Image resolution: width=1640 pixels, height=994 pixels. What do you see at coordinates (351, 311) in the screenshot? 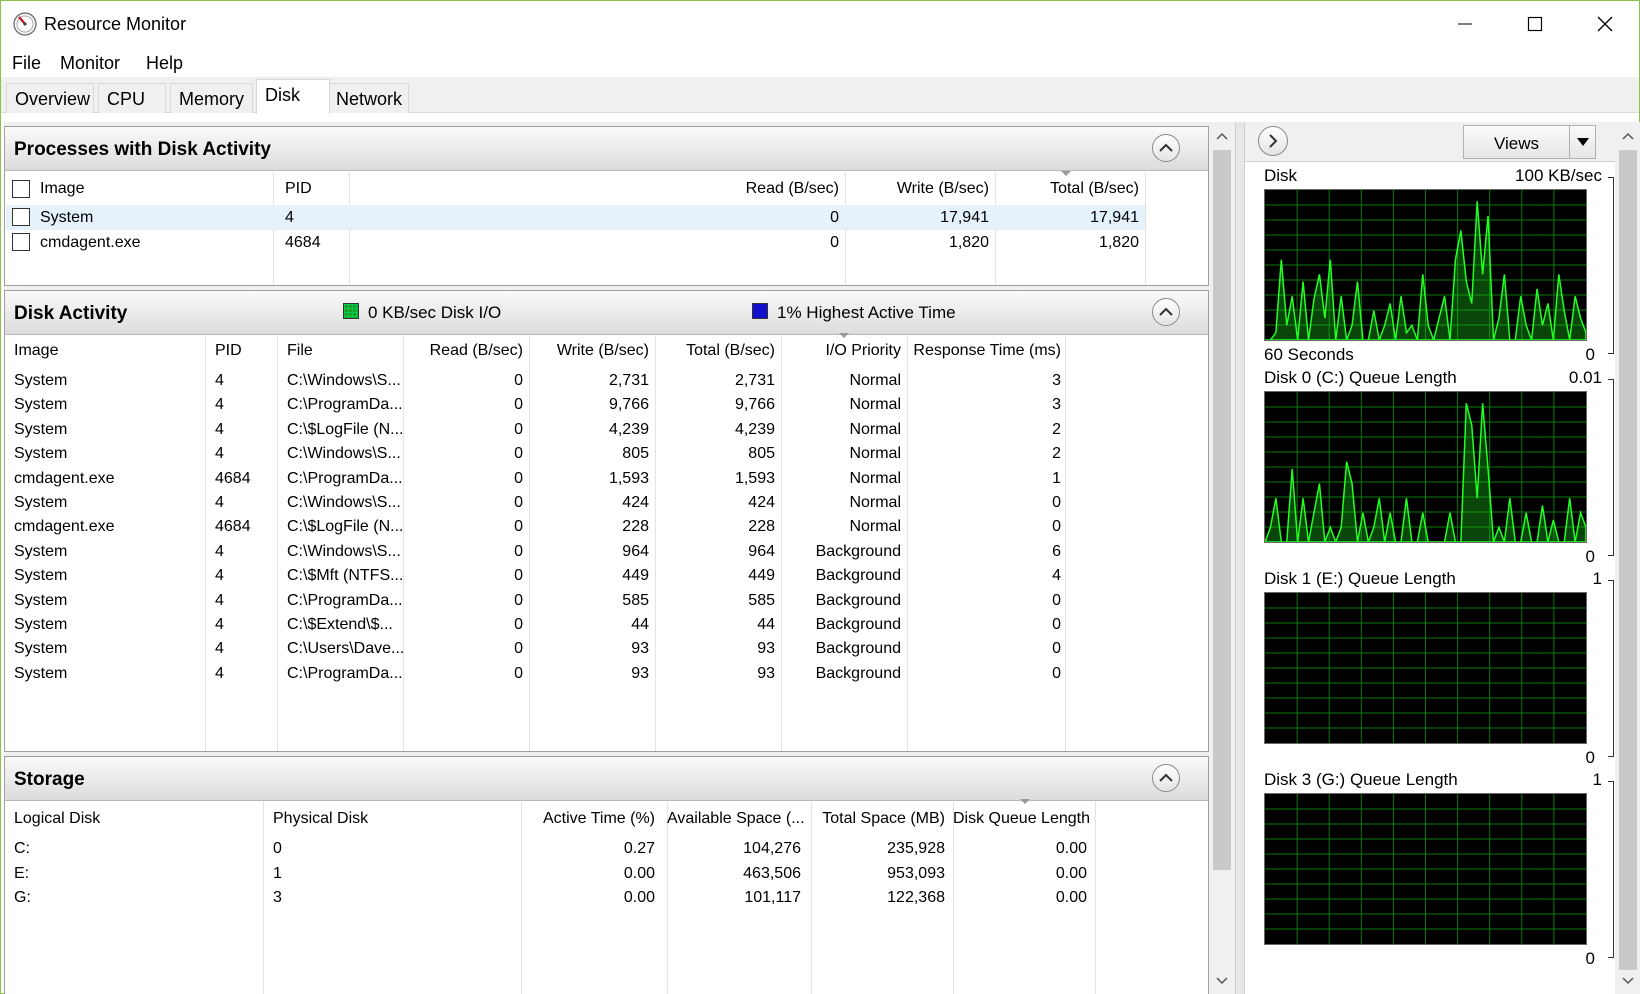
I see `disk-io-legend-swatch` at bounding box center [351, 311].